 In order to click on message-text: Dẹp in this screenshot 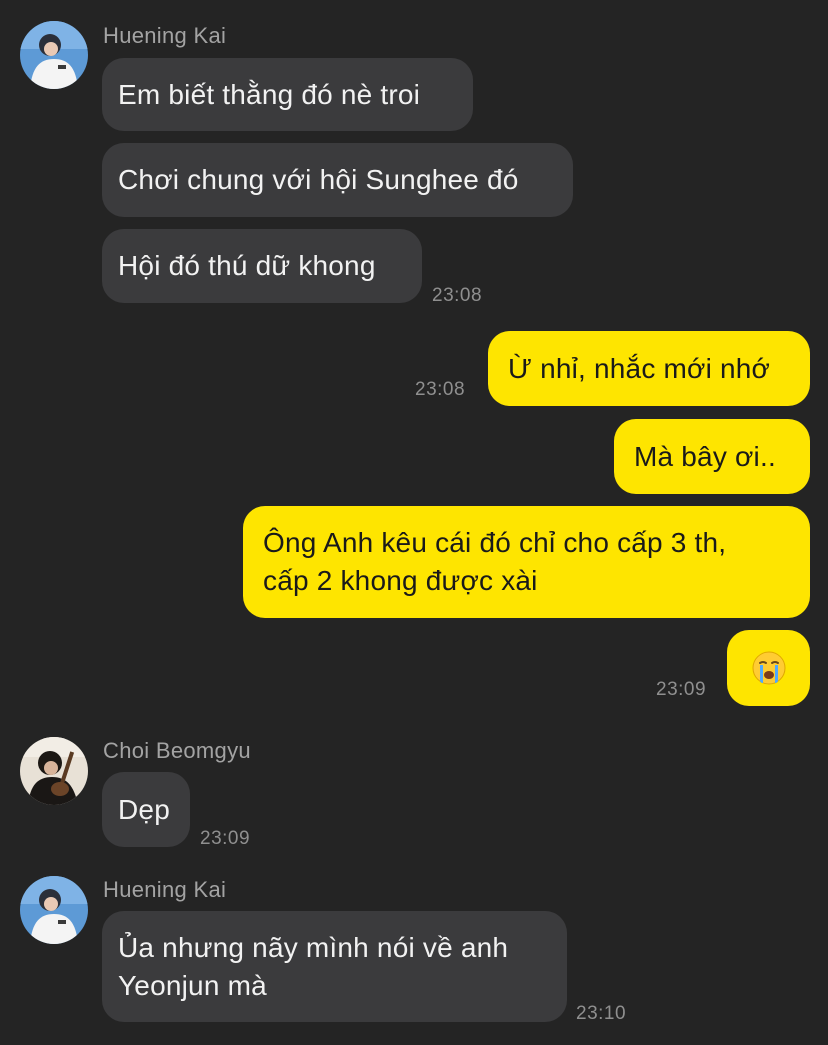, I will do `click(144, 809)`.